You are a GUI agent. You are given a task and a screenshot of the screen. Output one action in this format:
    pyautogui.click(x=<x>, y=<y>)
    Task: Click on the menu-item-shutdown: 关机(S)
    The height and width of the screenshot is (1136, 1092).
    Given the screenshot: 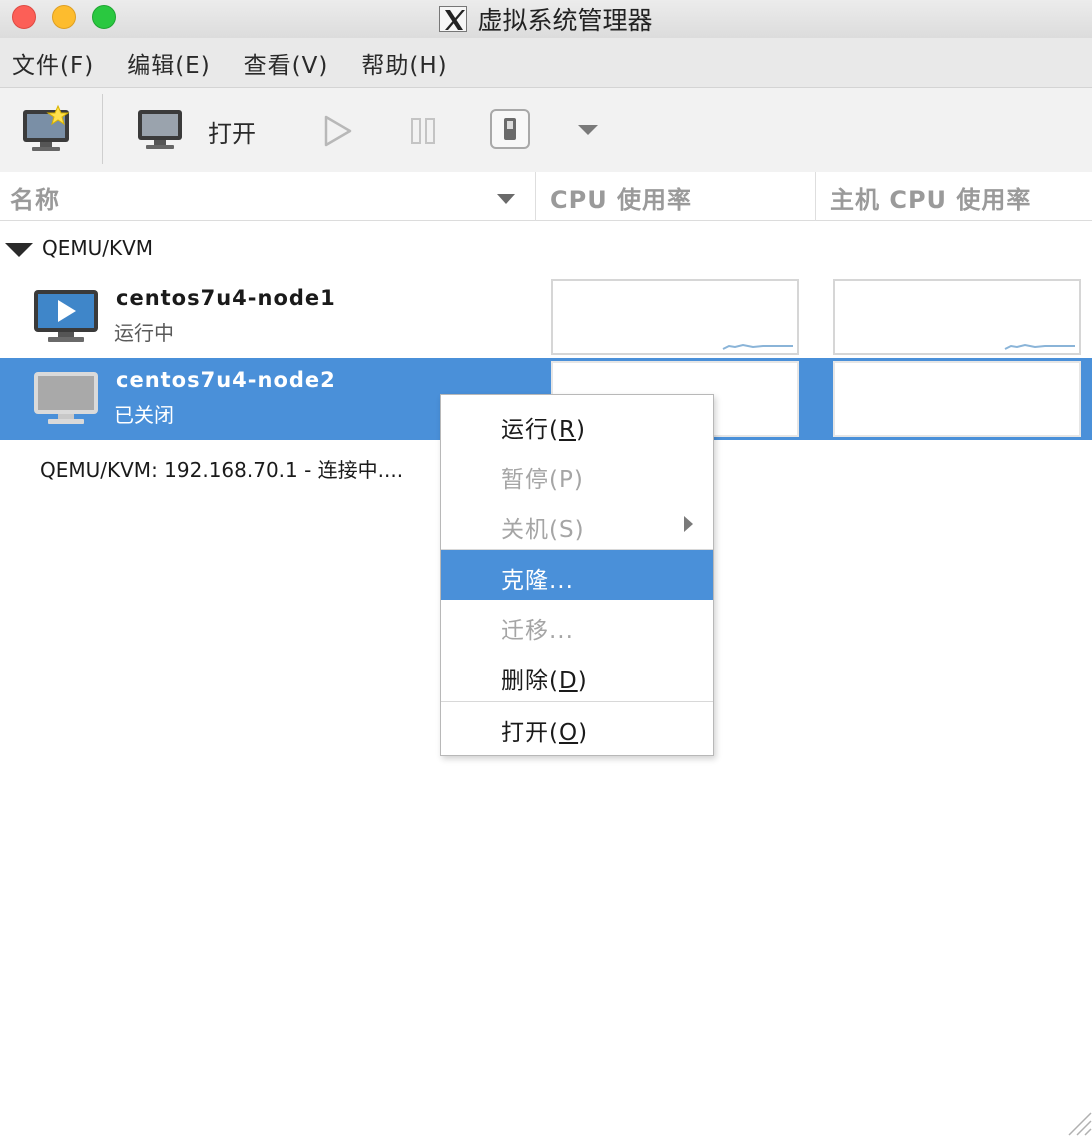 What is the action you would take?
    pyautogui.click(x=577, y=524)
    